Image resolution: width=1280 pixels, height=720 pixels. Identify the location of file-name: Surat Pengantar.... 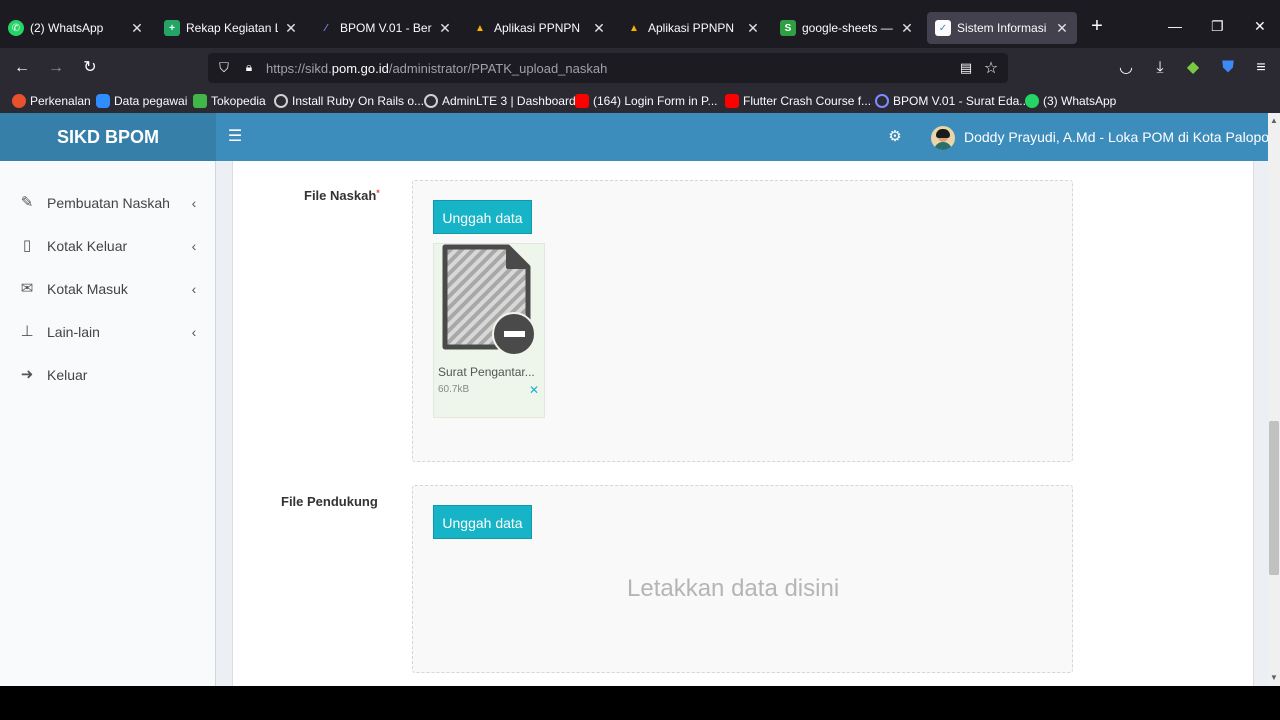
(486, 372).